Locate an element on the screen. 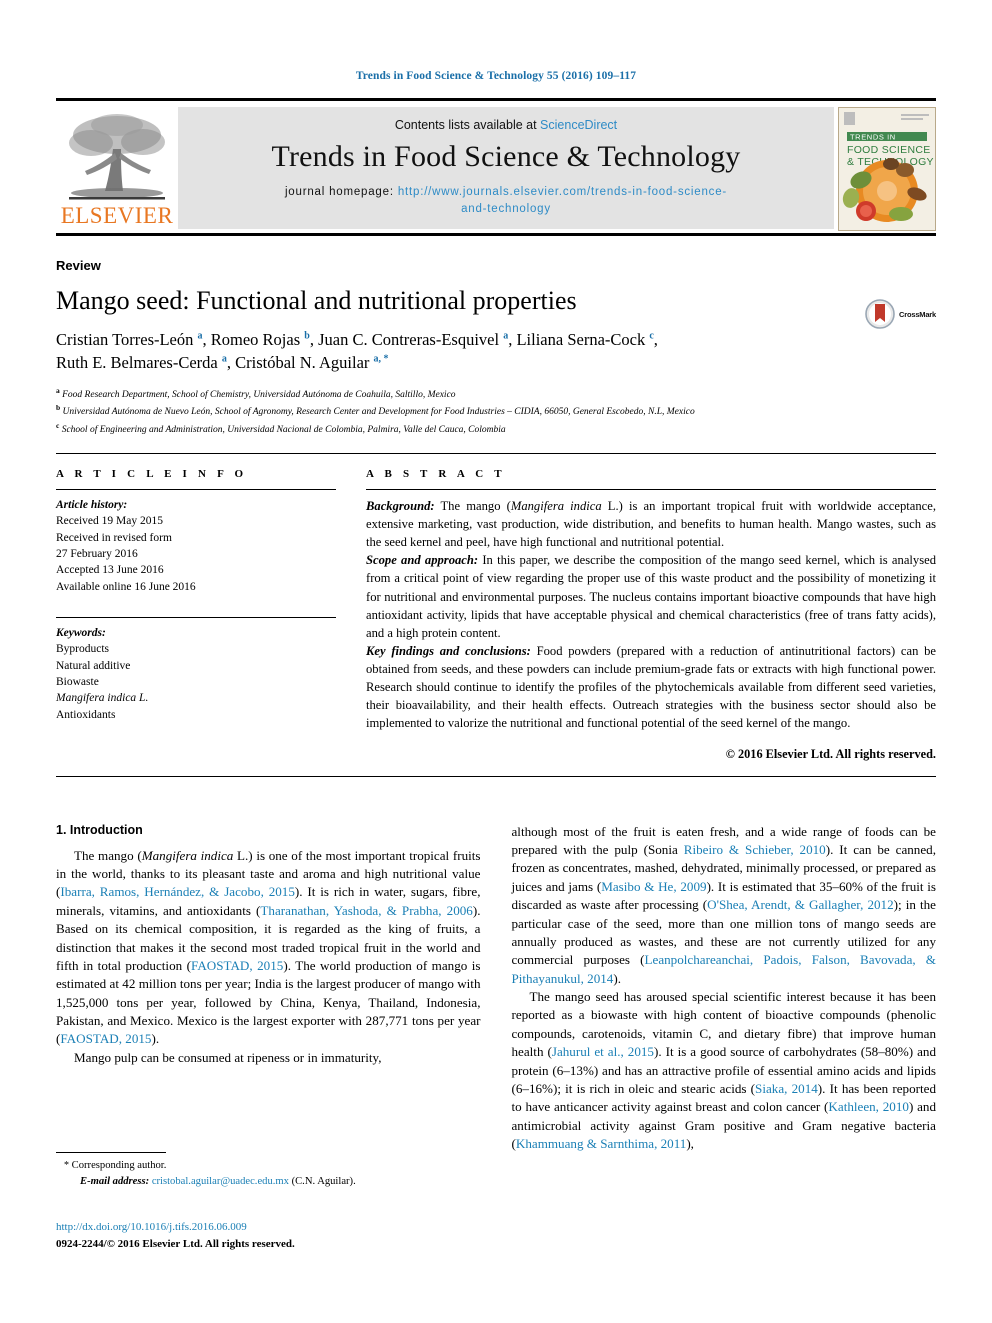 This screenshot has height=1323, width=992. author-name: Romeo Rojas is located at coordinates (255, 339).